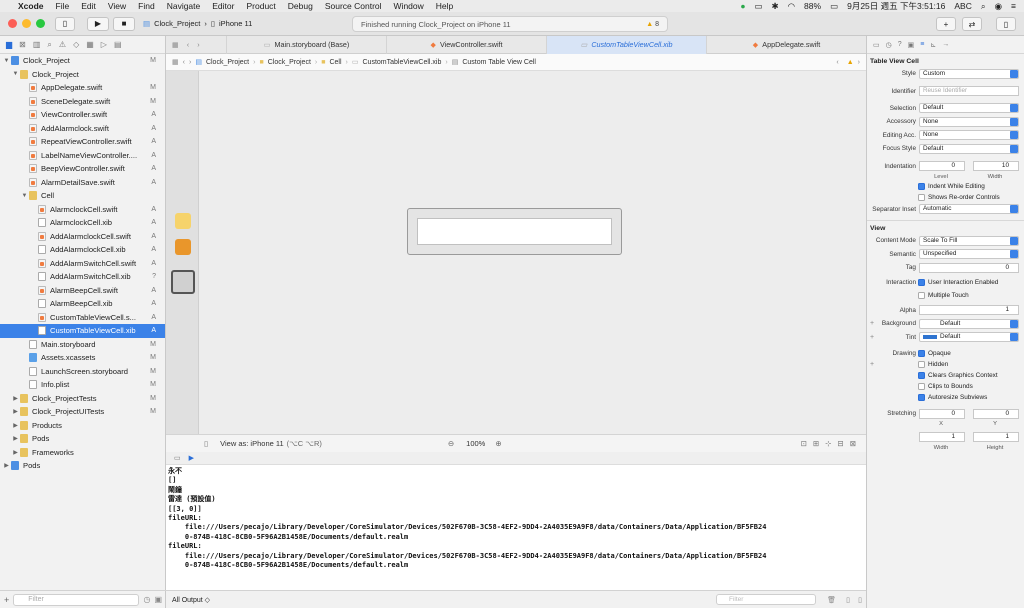 The width and height of the screenshot is (1024, 608). What do you see at coordinates (969, 108) in the screenshot?
I see `selection-popup: Default` at bounding box center [969, 108].